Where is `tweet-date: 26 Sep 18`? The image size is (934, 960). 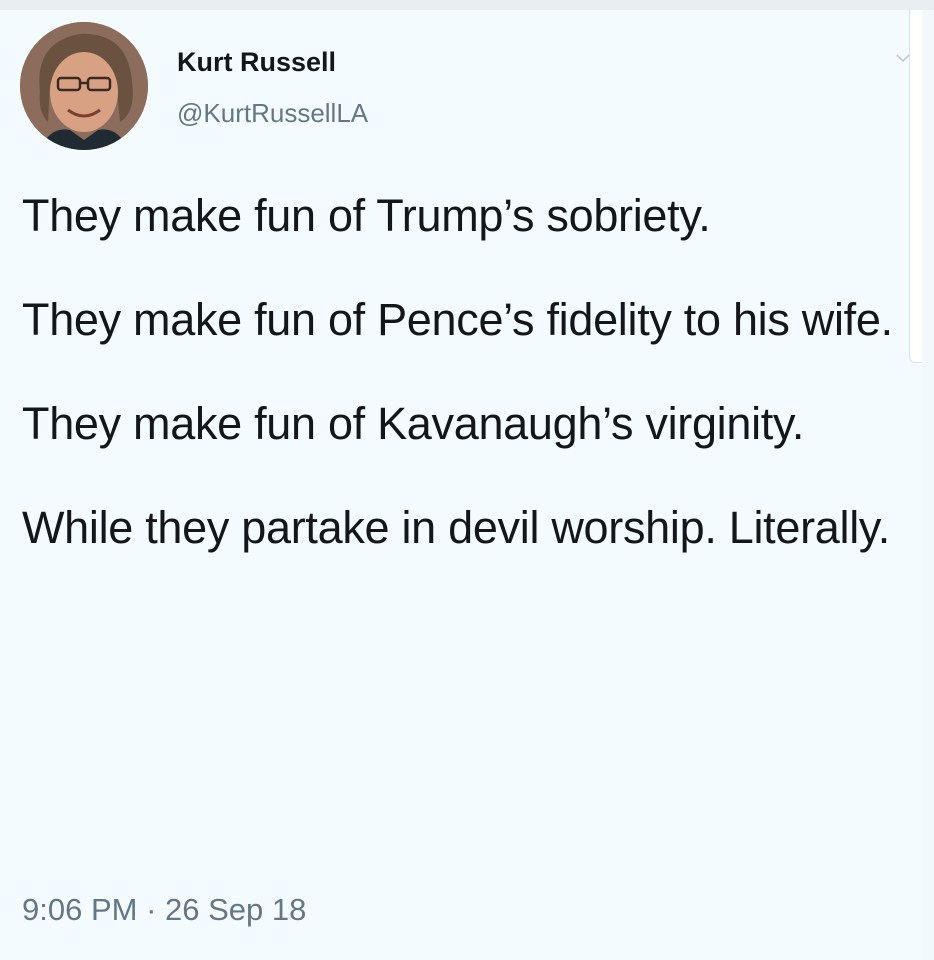
tweet-date: 26 Sep 18 is located at coordinates (236, 909).